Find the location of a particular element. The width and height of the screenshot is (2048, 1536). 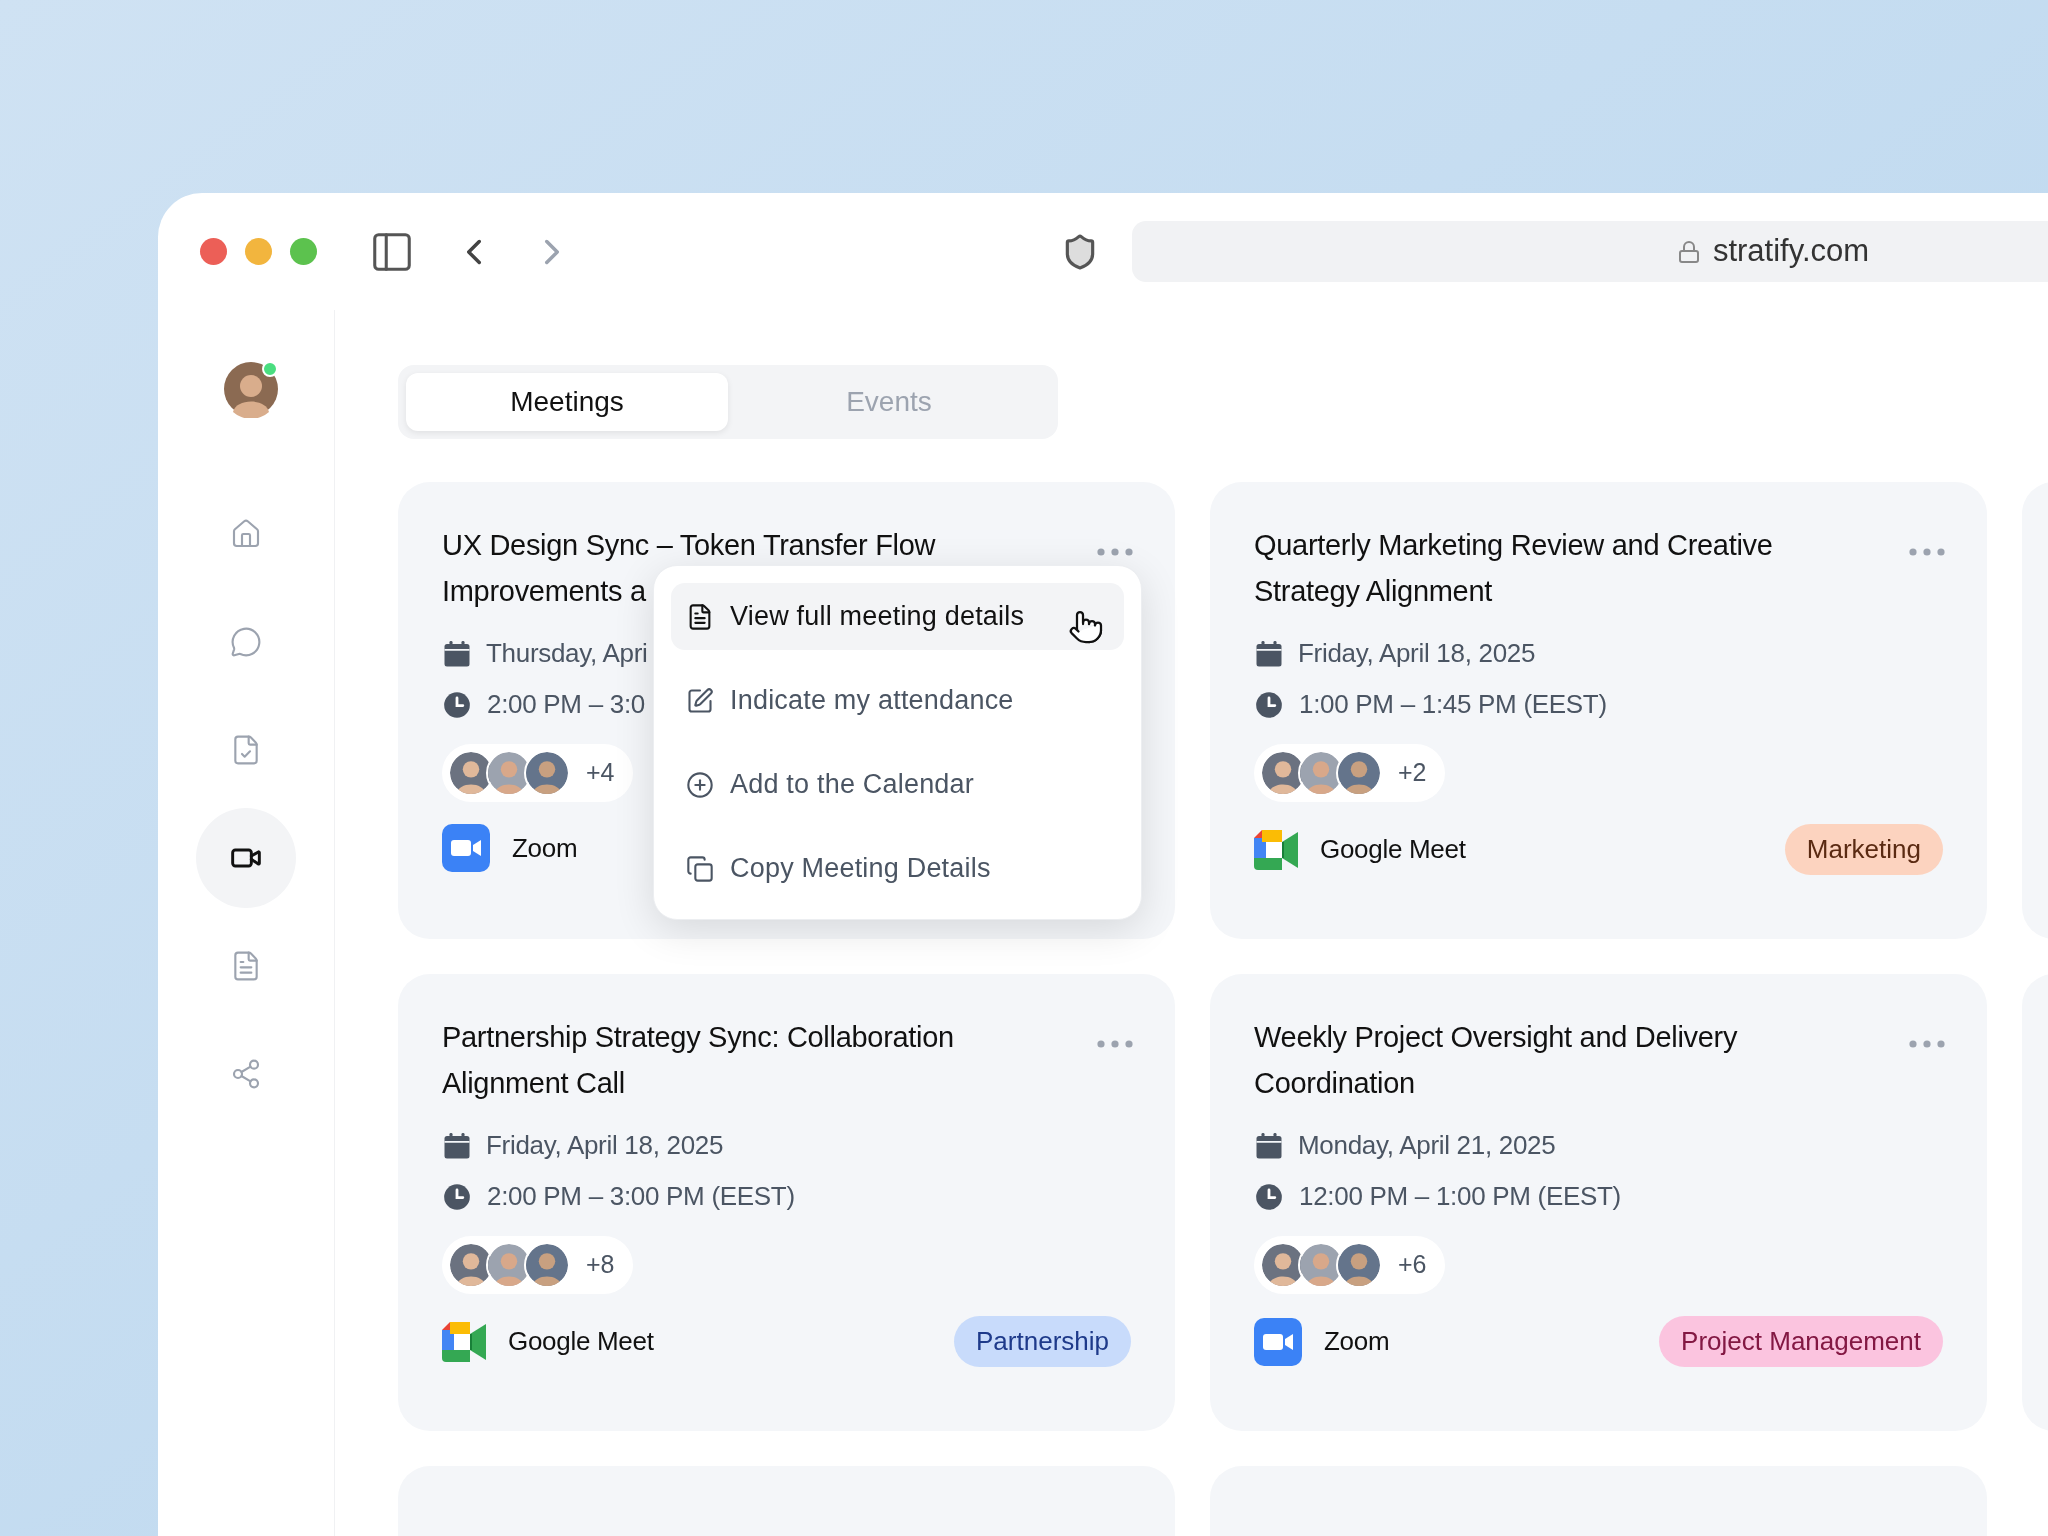

meeting-title: Weekly Project Oversight and Delivery Coordination is located at coordinates (1496, 1060).